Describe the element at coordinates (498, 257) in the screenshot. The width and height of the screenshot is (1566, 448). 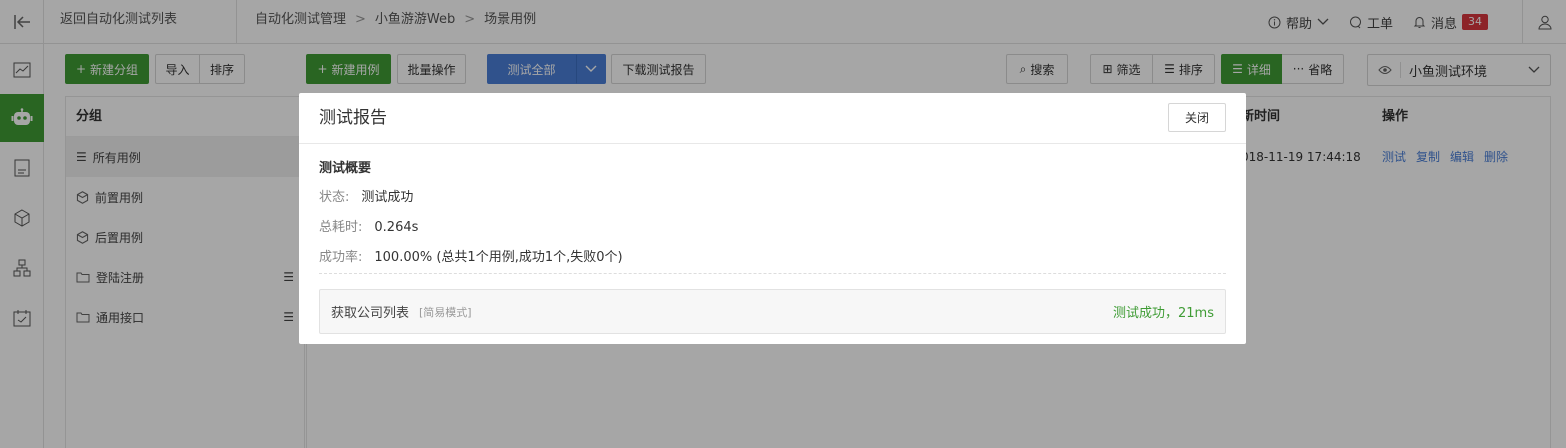
I see `success-rate-value: 100.00% (总共1个用例,成功1个,失败0个)` at that location.